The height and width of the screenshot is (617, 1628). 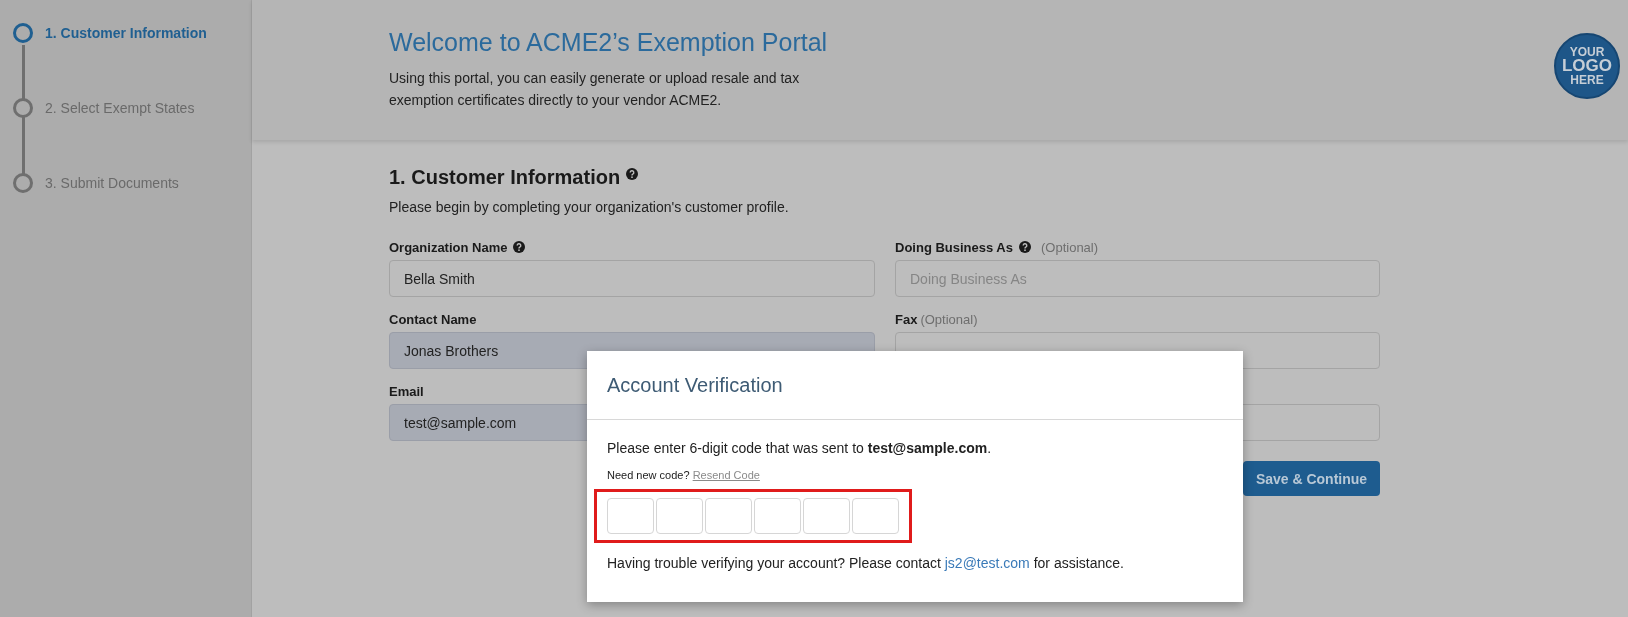 What do you see at coordinates (448, 247) in the screenshot?
I see `field-label: Organization Name` at bounding box center [448, 247].